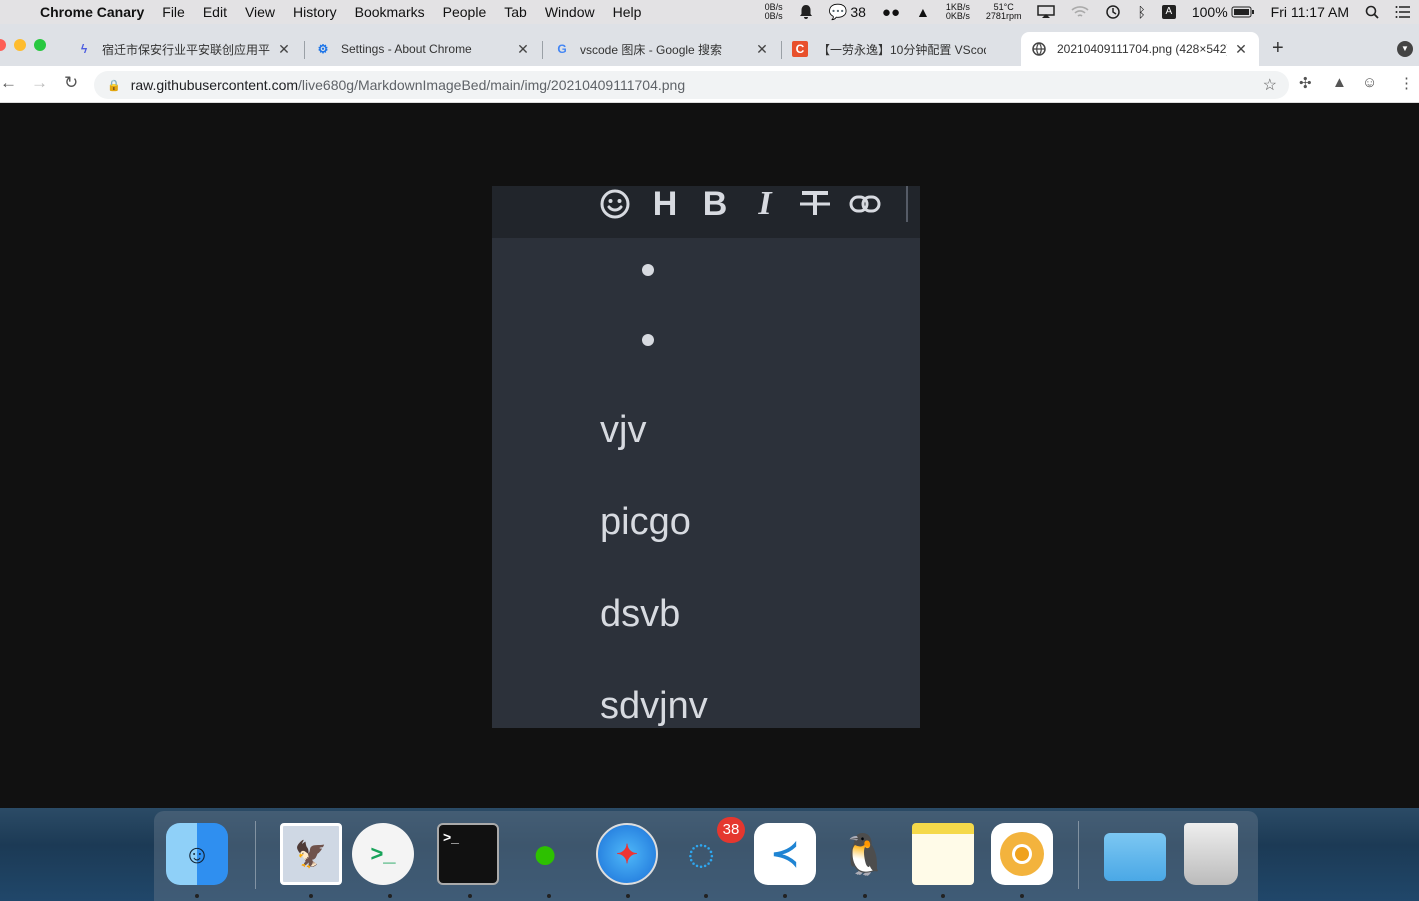 This screenshot has width=1419, height=901. I want to click on tab-1: ⚙ Settings - About Chrome ✕, so click(423, 49).